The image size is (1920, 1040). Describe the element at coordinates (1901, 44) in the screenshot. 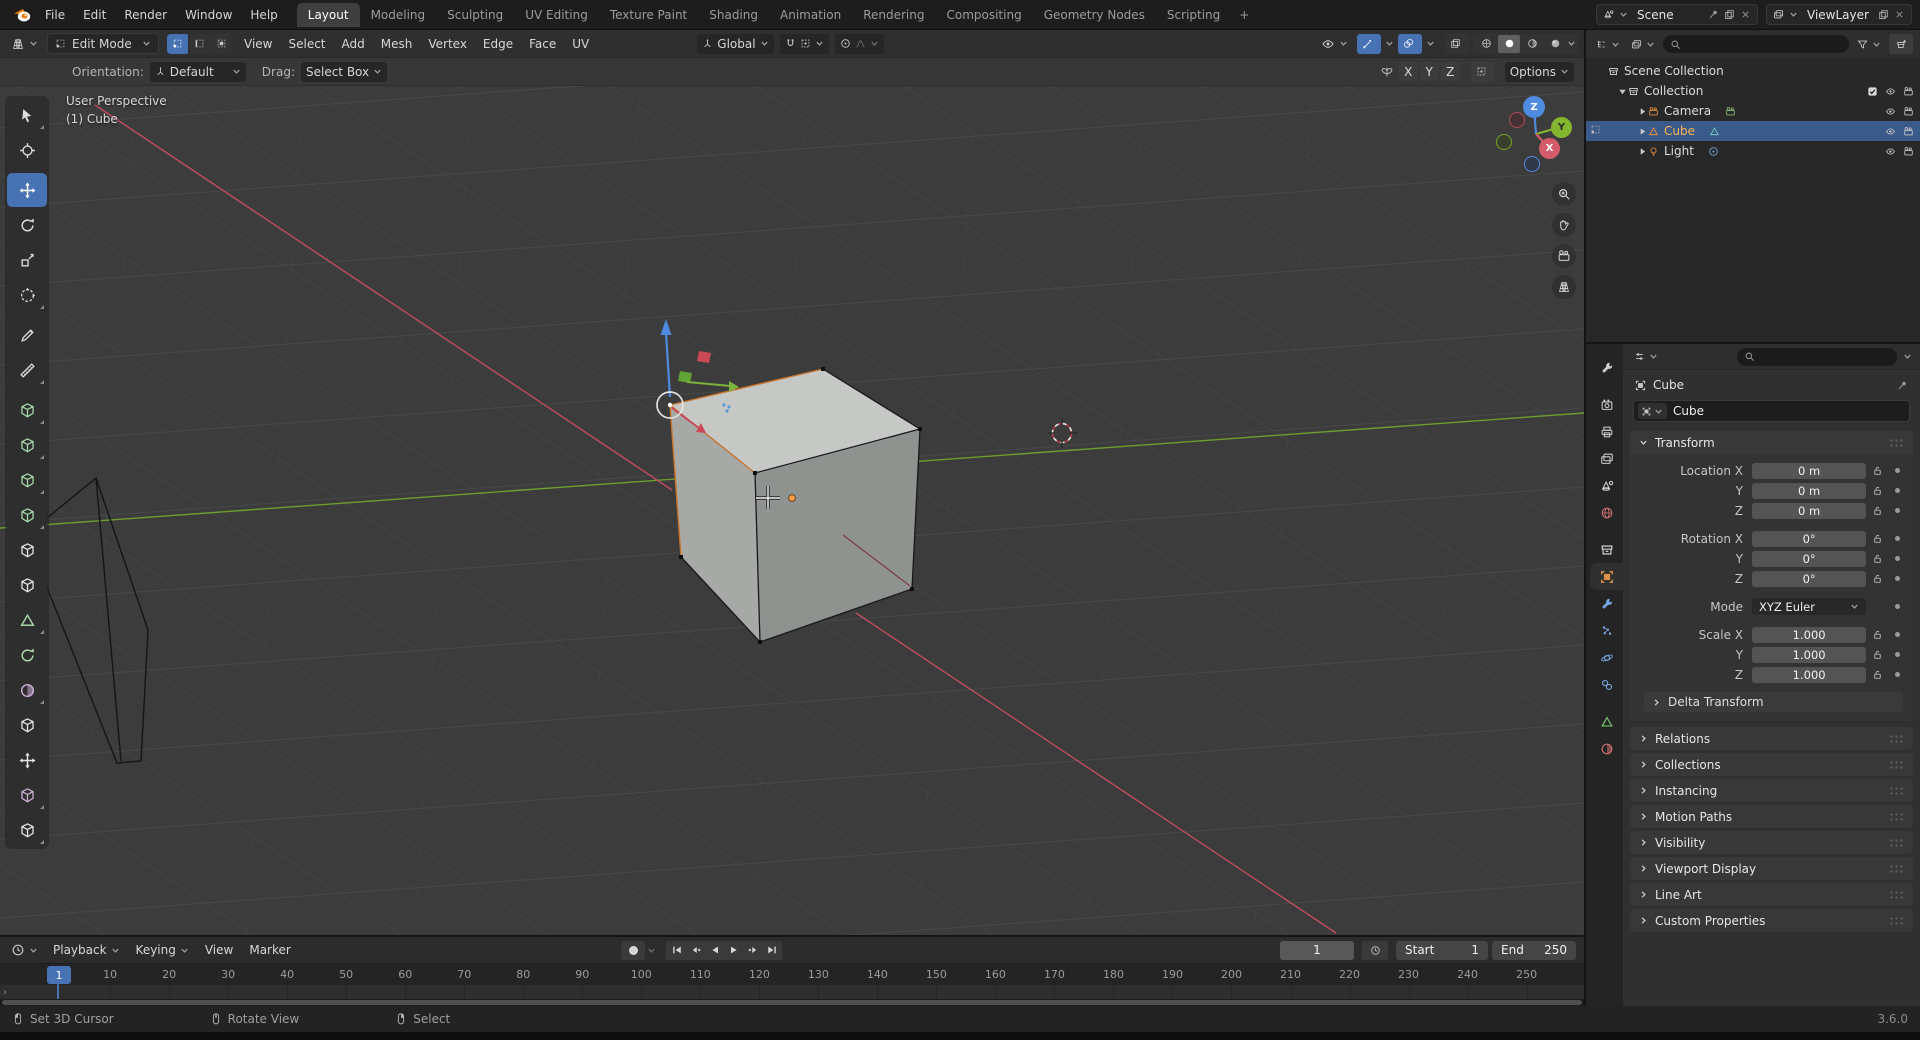

I see `new-collection-button` at that location.